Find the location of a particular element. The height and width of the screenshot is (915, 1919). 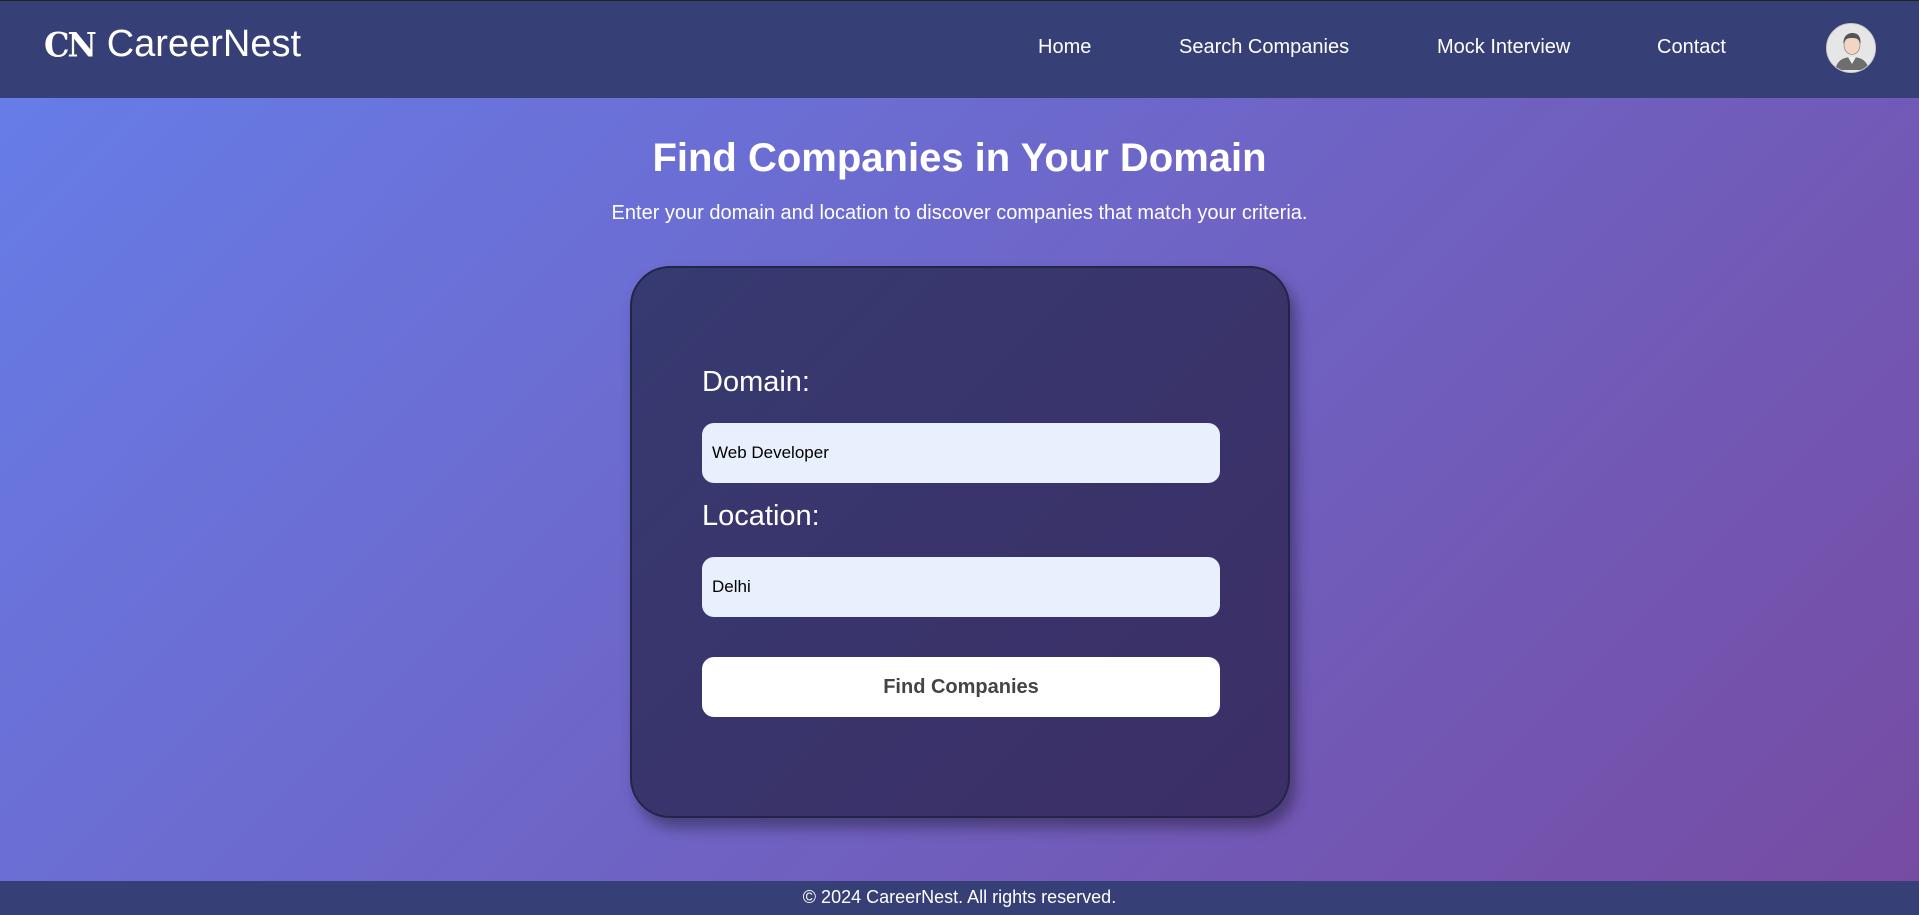

domain-input is located at coordinates (961, 453).